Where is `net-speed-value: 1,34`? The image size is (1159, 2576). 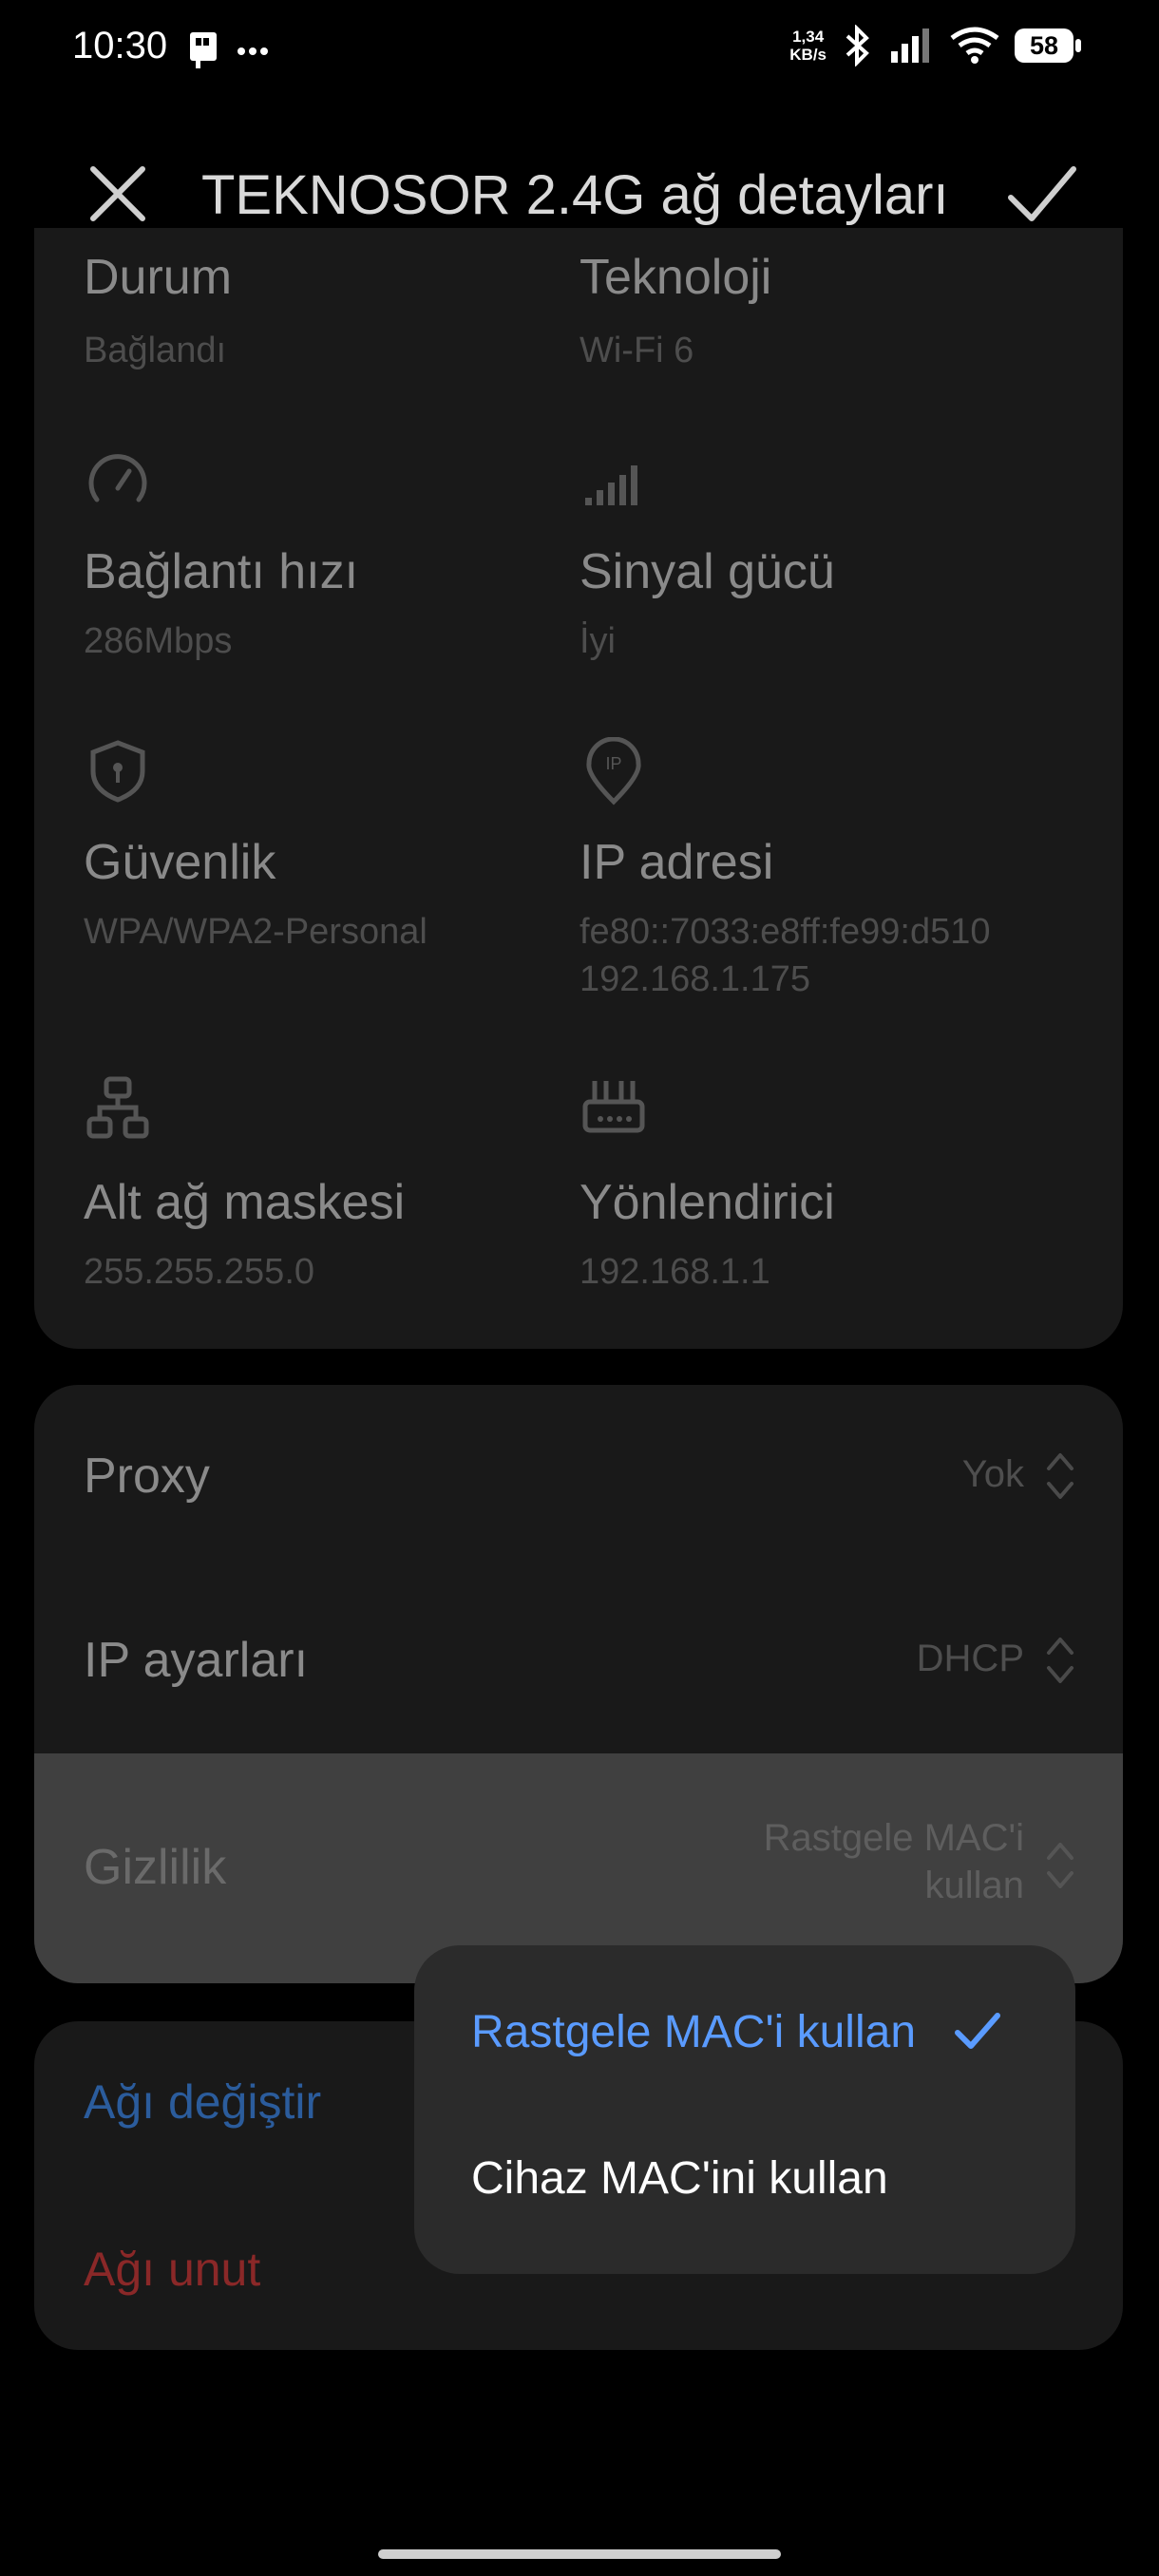 net-speed-value: 1,34 is located at coordinates (808, 37).